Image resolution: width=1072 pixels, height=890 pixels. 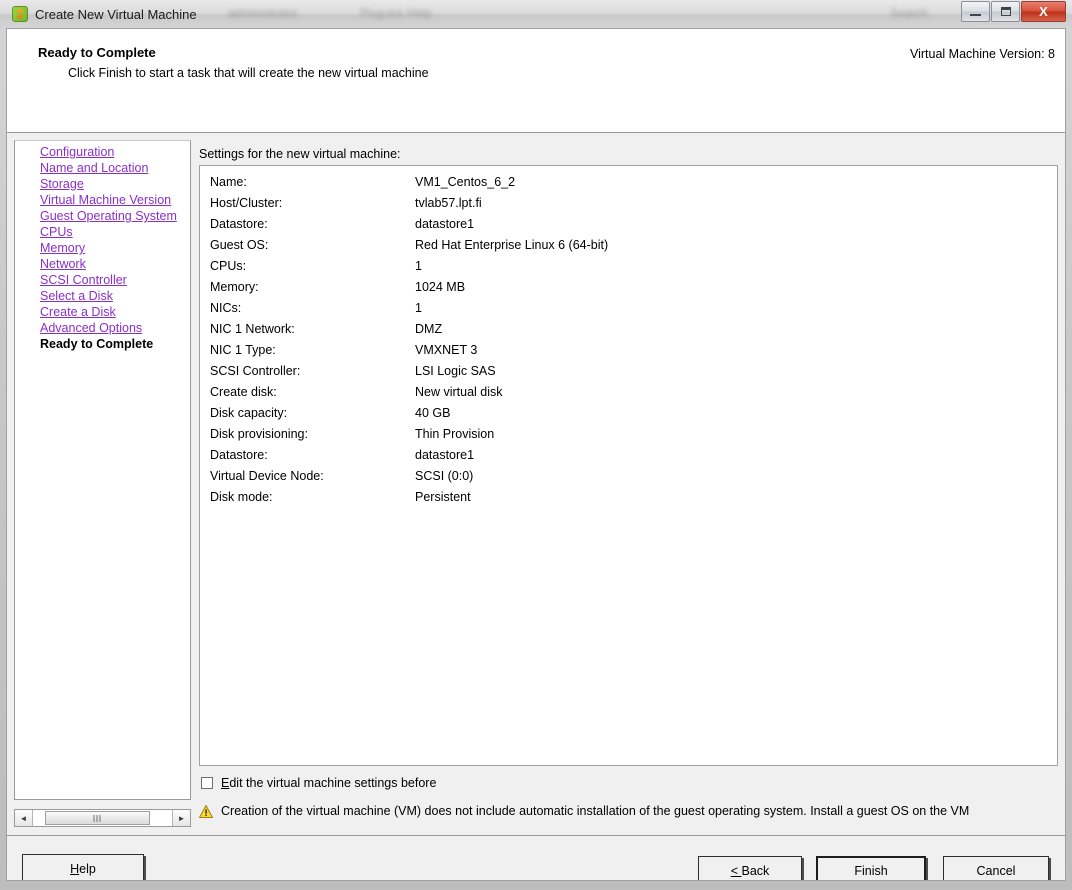 What do you see at coordinates (996, 868) in the screenshot?
I see `cancel-button: Cancel` at bounding box center [996, 868].